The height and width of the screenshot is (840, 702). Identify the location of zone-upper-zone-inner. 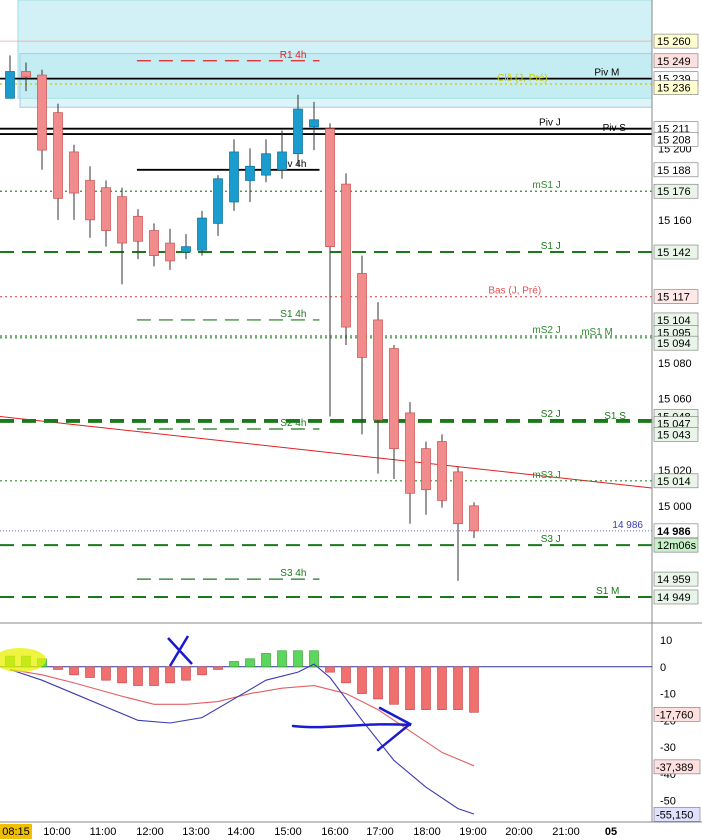
(336, 80).